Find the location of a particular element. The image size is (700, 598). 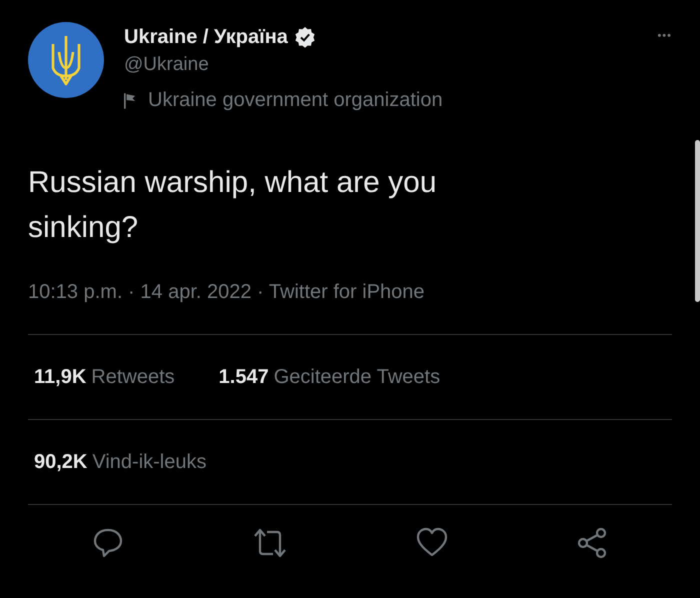

scrollbar is located at coordinates (697, 221).